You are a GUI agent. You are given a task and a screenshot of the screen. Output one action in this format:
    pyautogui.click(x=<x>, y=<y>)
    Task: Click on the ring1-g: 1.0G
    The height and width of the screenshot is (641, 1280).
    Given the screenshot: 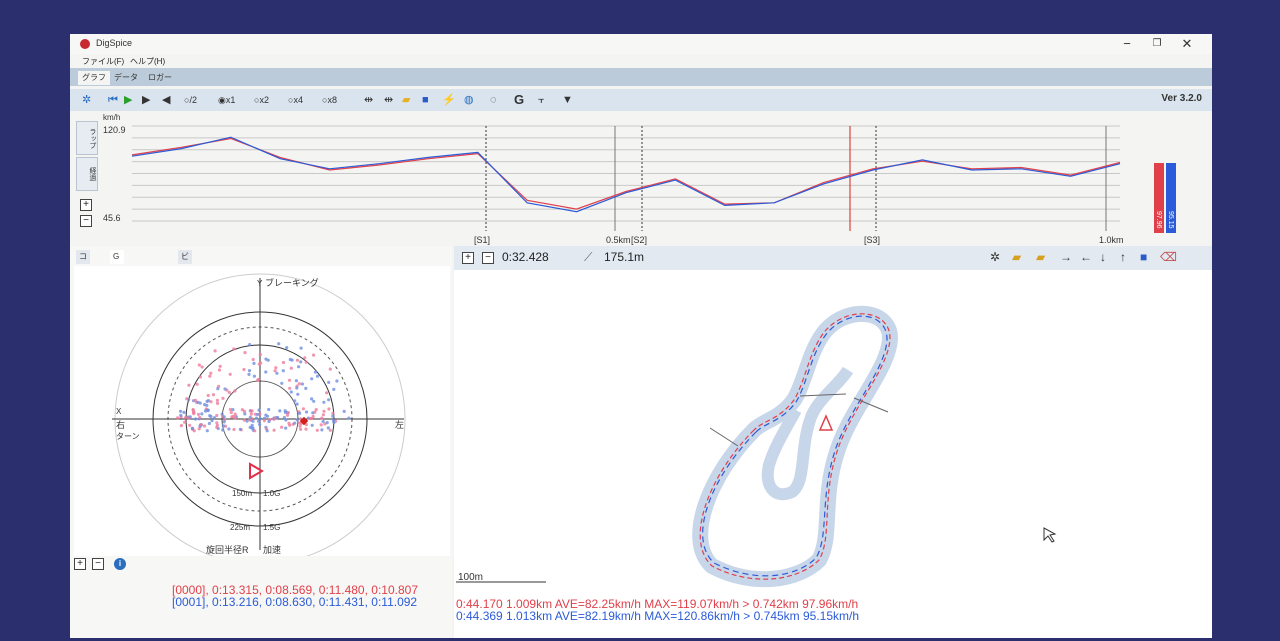 What is the action you would take?
    pyautogui.click(x=271, y=493)
    